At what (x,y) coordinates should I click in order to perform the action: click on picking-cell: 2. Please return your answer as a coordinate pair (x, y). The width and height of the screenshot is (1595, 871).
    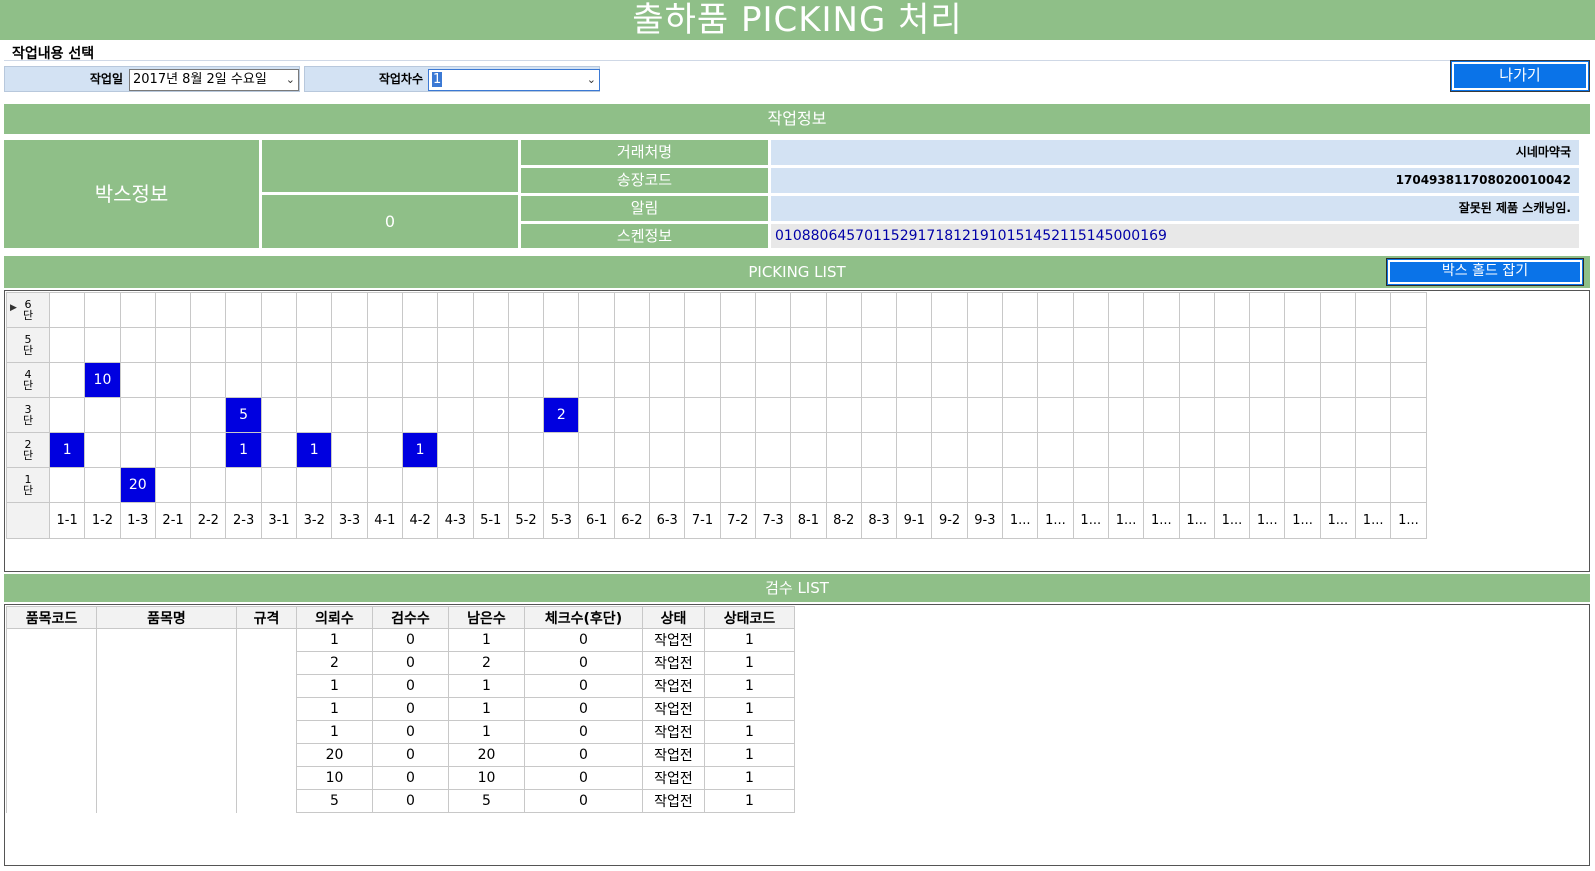
    Looking at the image, I should click on (561, 415).